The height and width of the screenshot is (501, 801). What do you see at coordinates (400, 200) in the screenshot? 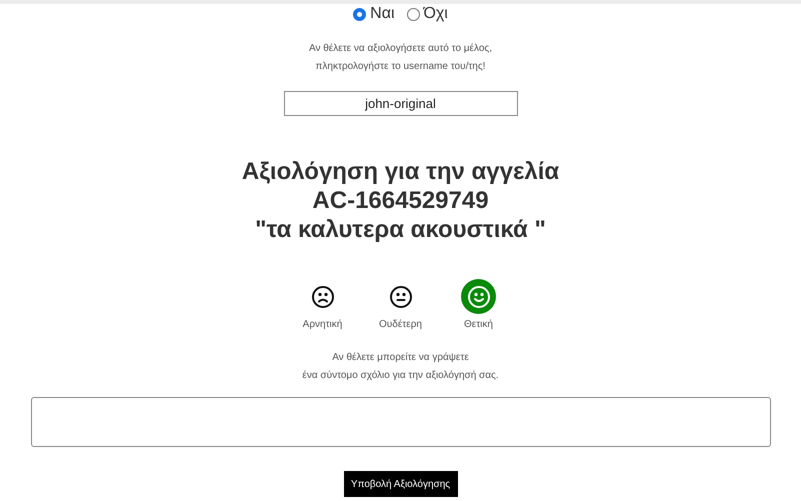
I see `review-heading: AC-1664529749` at bounding box center [400, 200].